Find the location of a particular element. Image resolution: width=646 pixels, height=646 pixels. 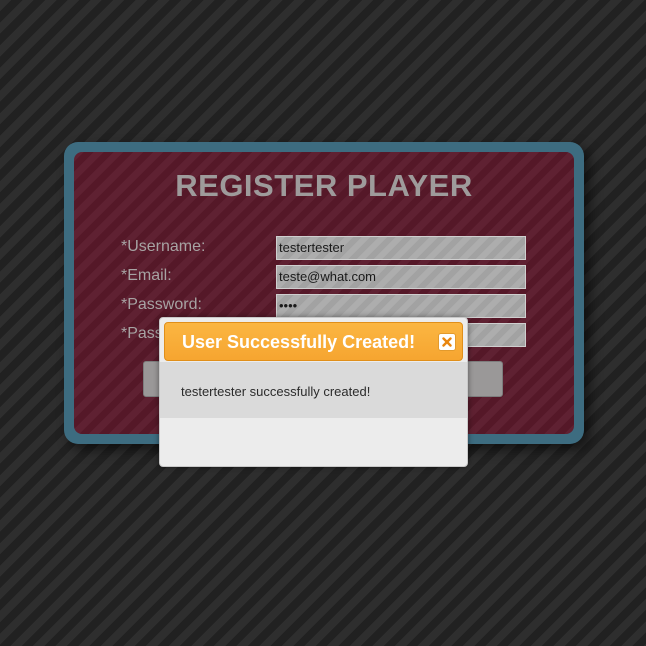

dialog-titlebar: User Successfully Created! is located at coordinates (313, 341).